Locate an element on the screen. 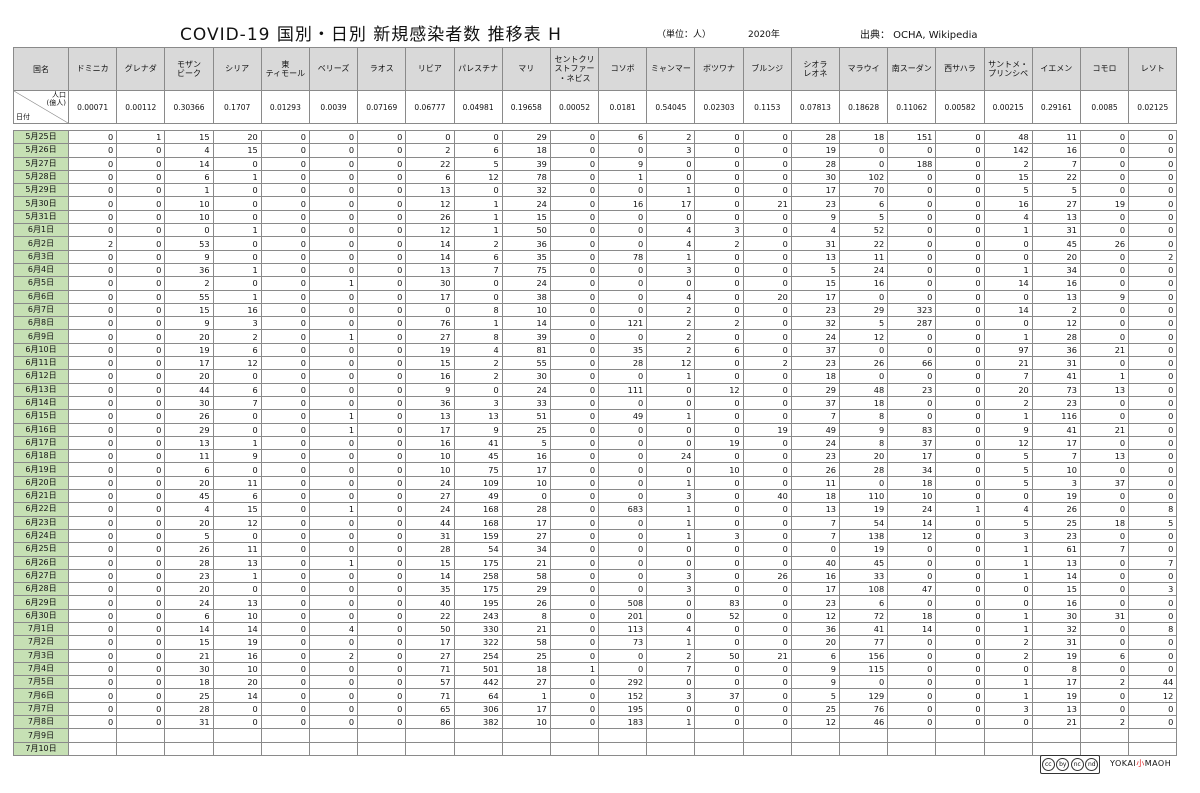  source-note: 出典： OCHA, Wikipedia is located at coordinates (919, 35).